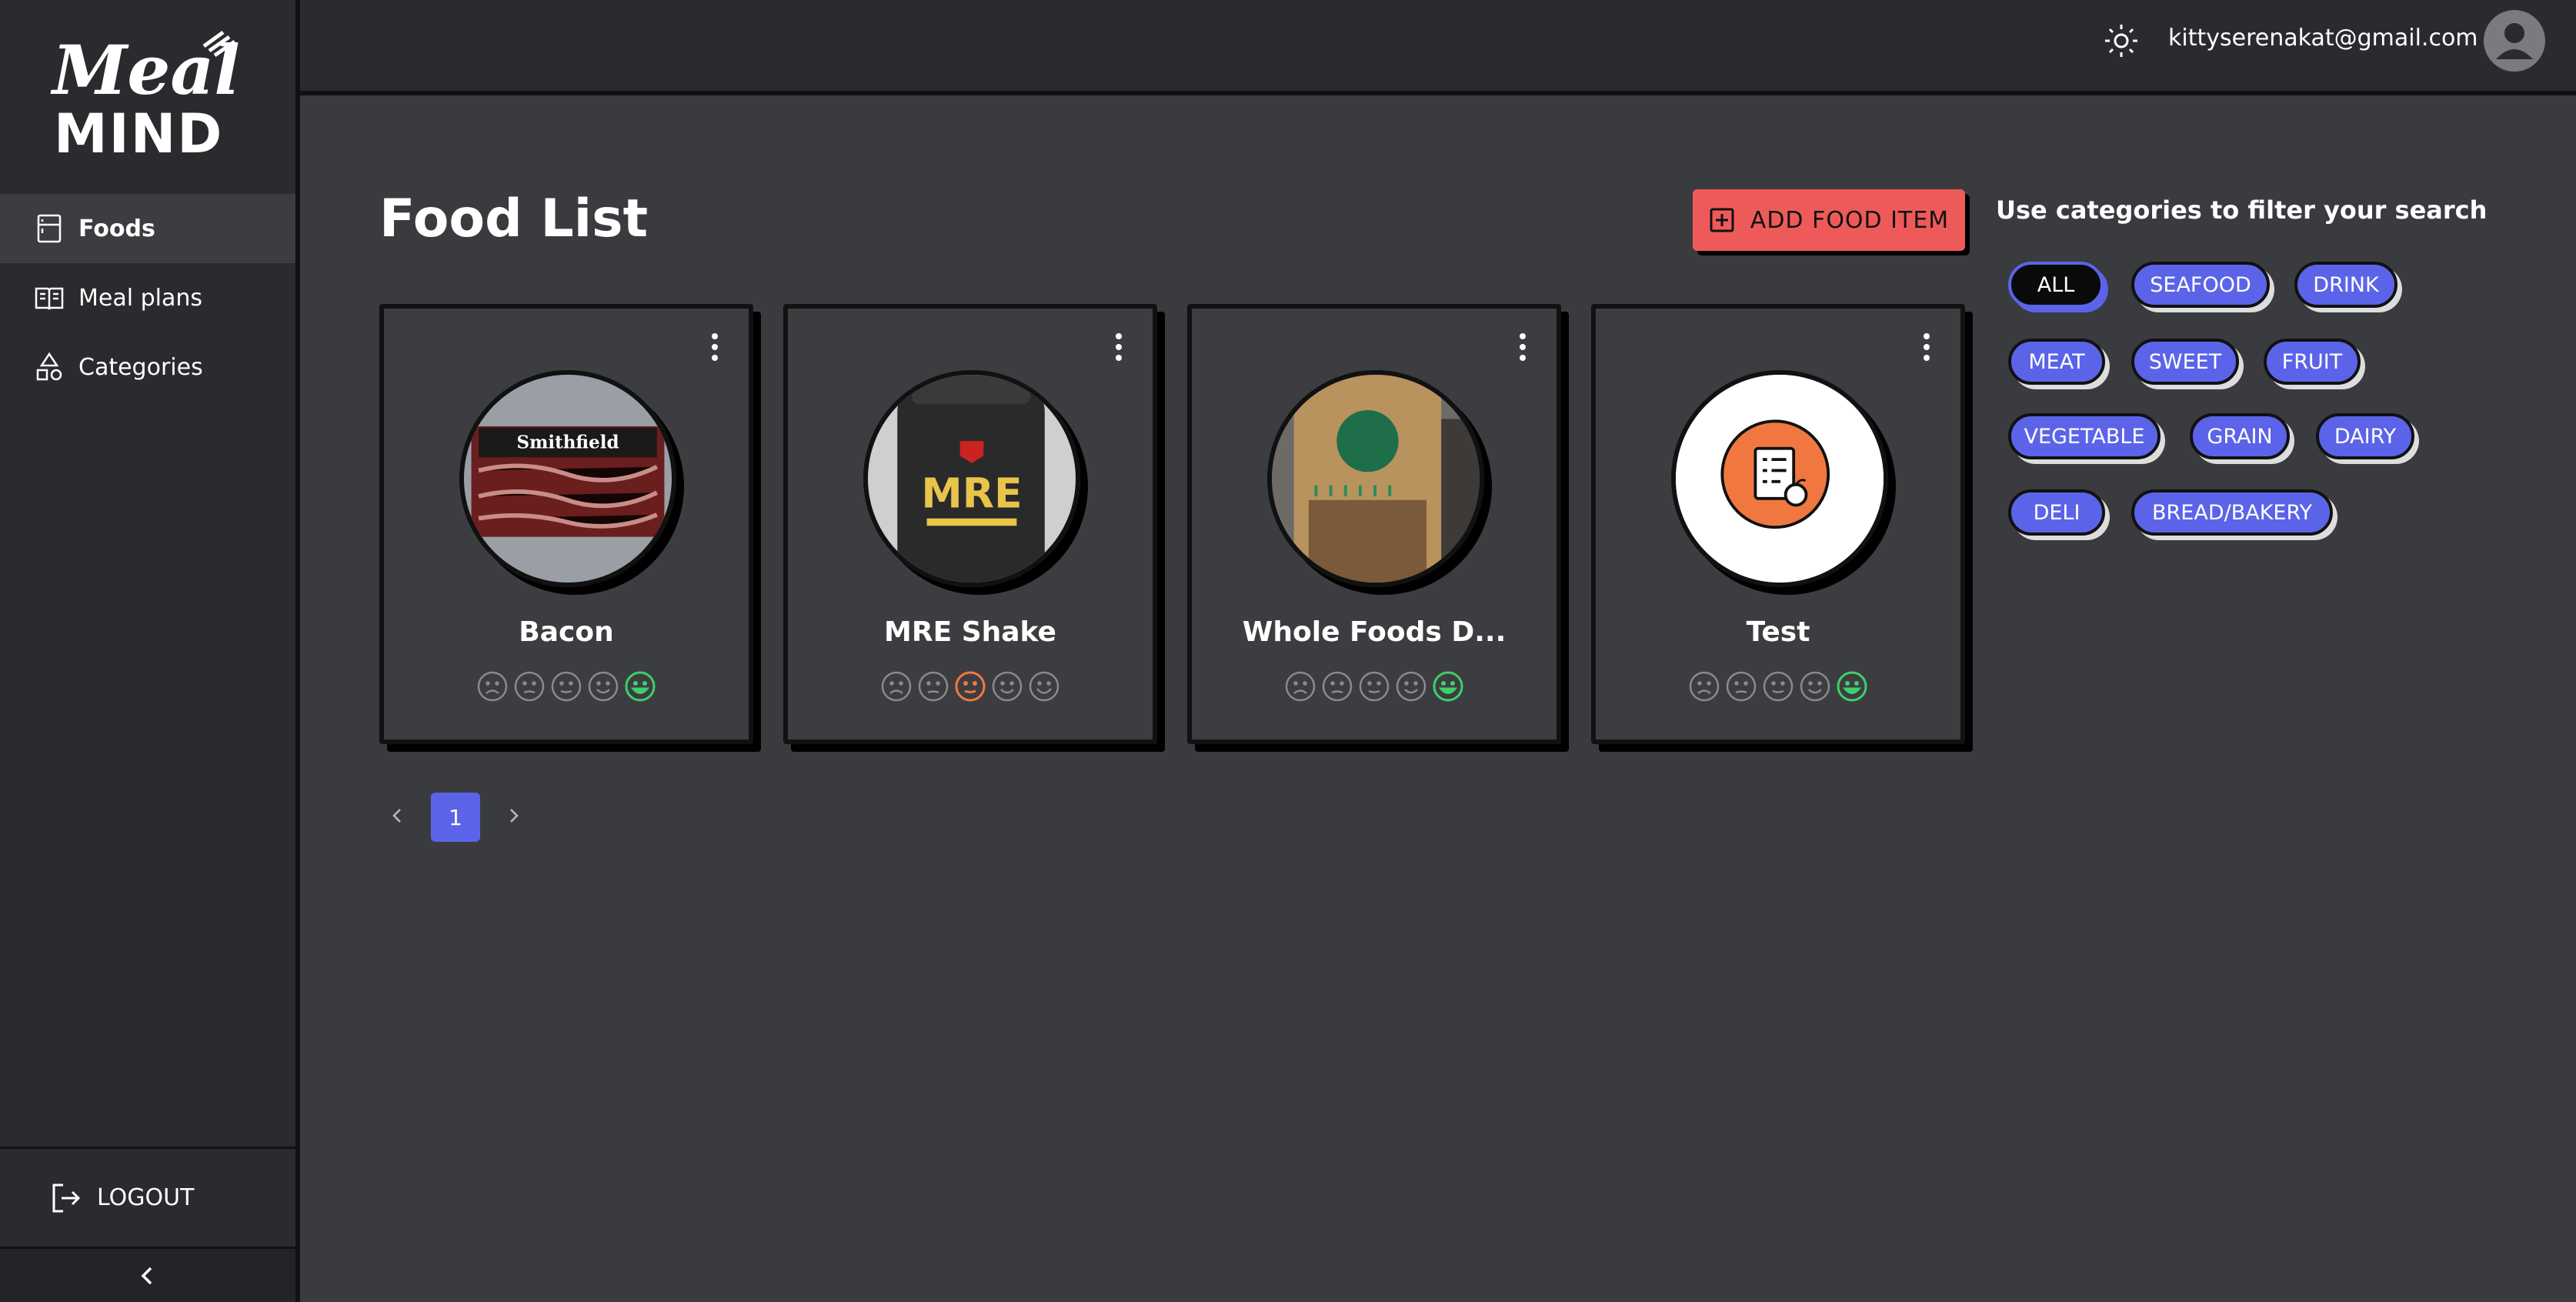 The width and height of the screenshot is (2576, 1302). Describe the element at coordinates (2323, 38) in the screenshot. I see `user-email: kittyserenakat@gmail.com` at that location.